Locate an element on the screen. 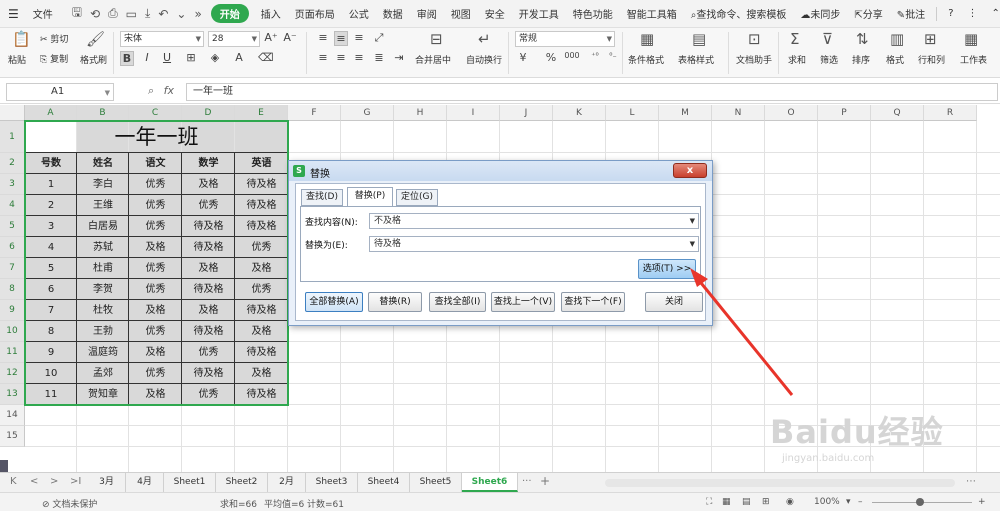 The height and width of the screenshot is (511, 1000). column-header-q: Q is located at coordinates (897, 113).